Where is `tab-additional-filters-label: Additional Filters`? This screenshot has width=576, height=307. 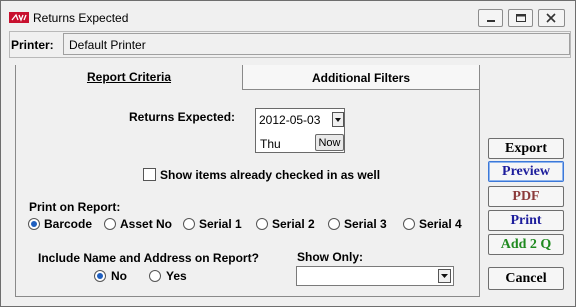
tab-additional-filters-label: Additional Filters is located at coordinates (360, 78).